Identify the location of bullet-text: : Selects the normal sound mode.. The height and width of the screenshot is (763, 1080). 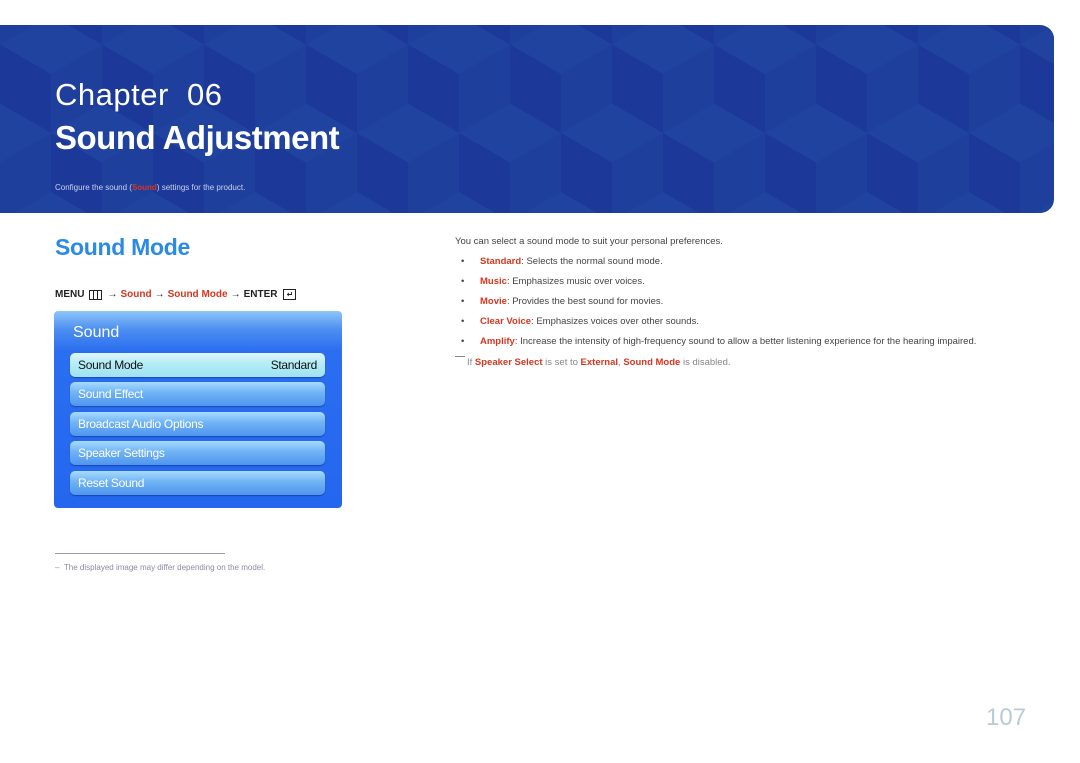
(592, 261).